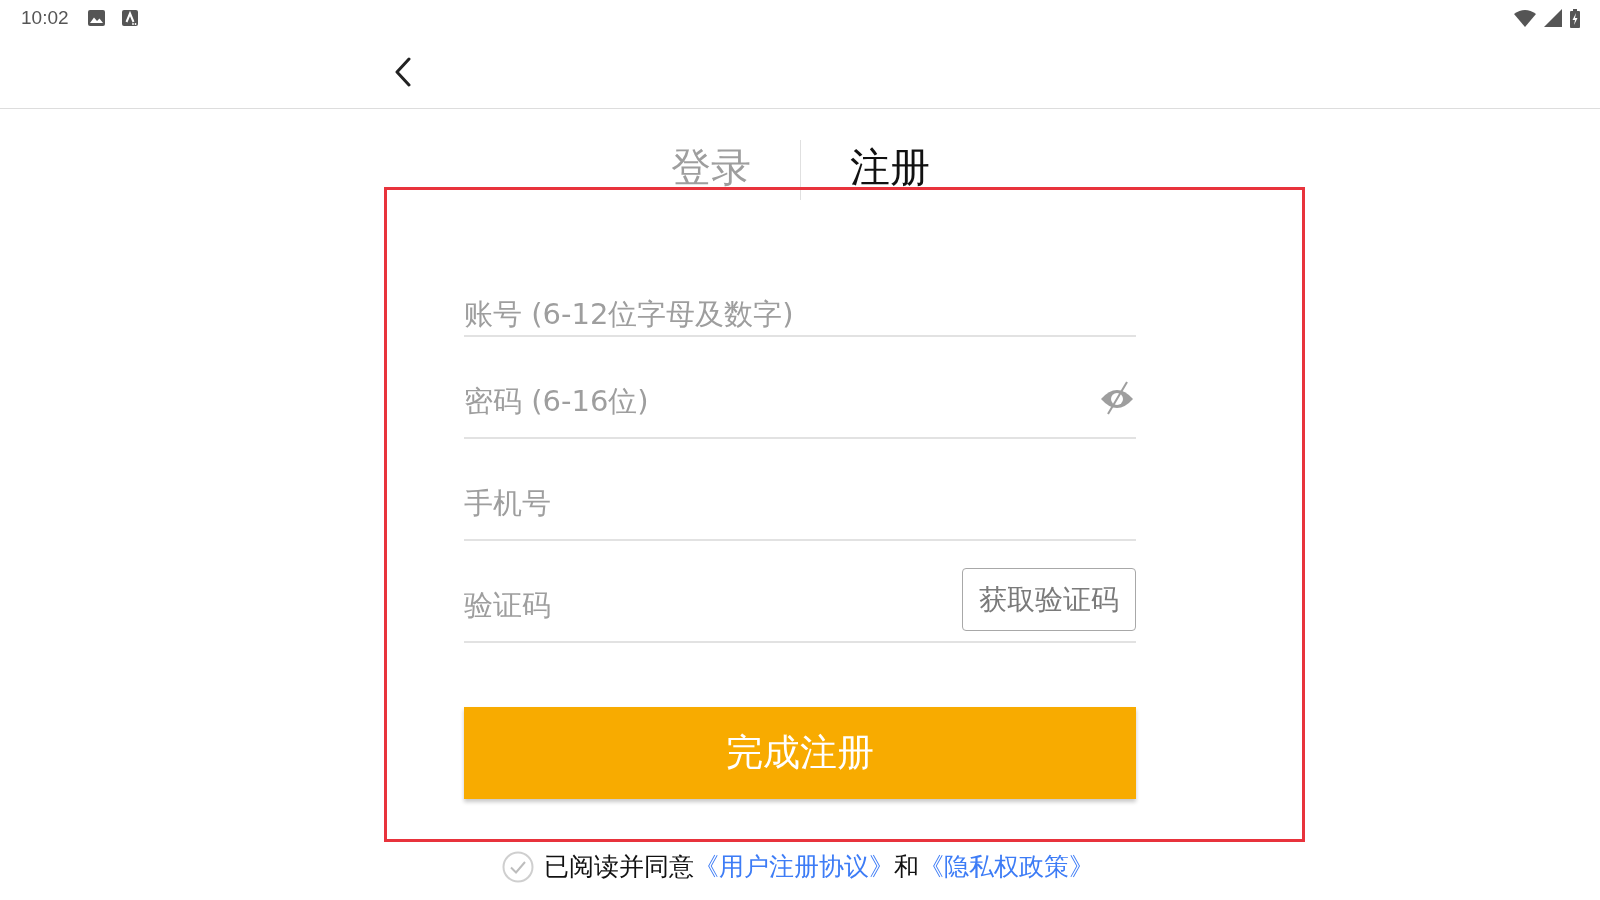  Describe the element at coordinates (1525, 18) in the screenshot. I see `wifi-icon` at that location.